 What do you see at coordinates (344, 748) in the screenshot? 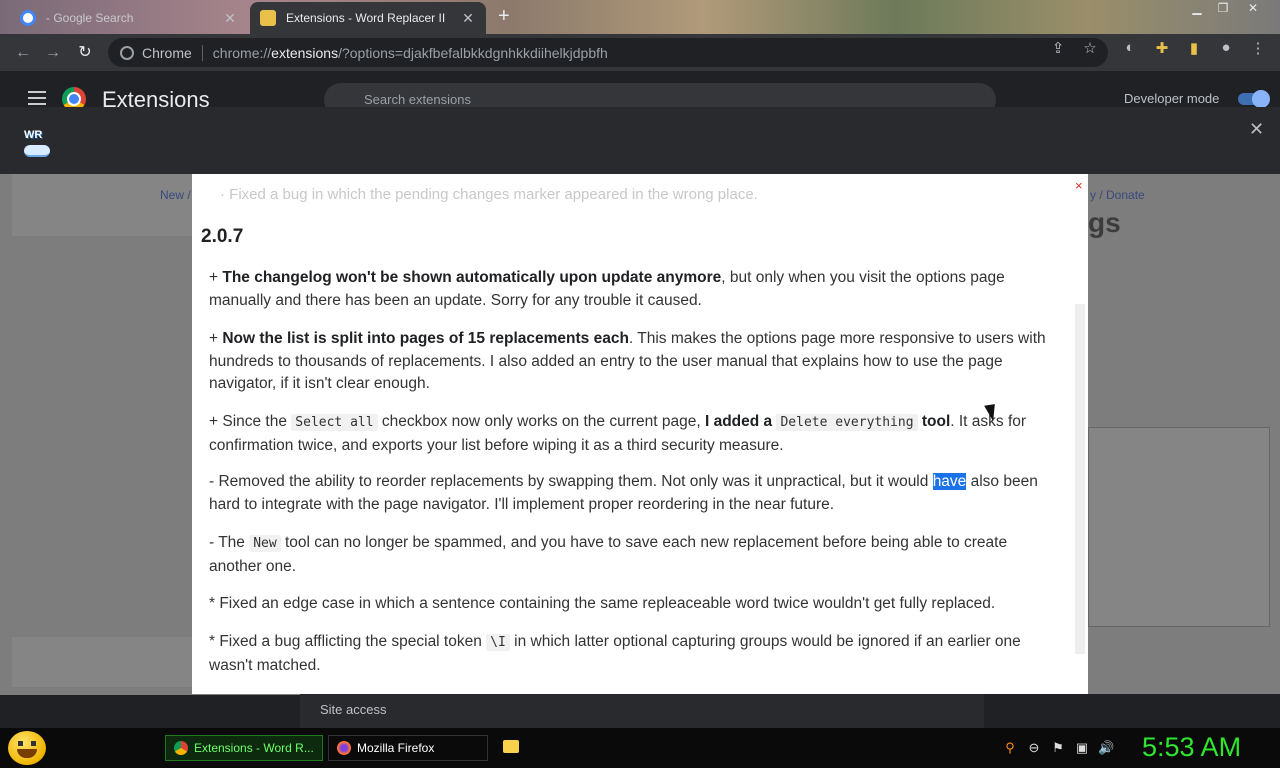
I see `firefox-icon` at bounding box center [344, 748].